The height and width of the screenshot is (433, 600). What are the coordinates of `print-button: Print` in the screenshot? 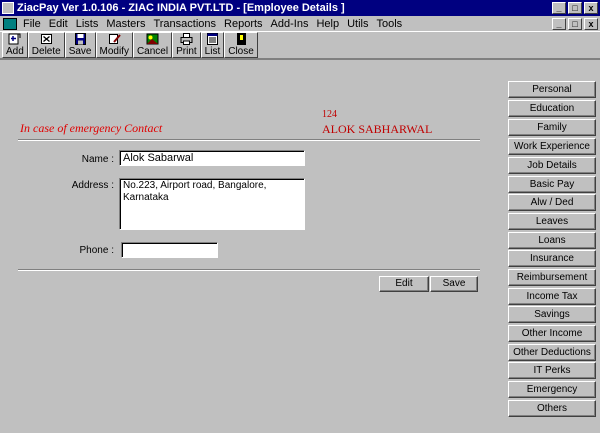 It's located at (186, 45).